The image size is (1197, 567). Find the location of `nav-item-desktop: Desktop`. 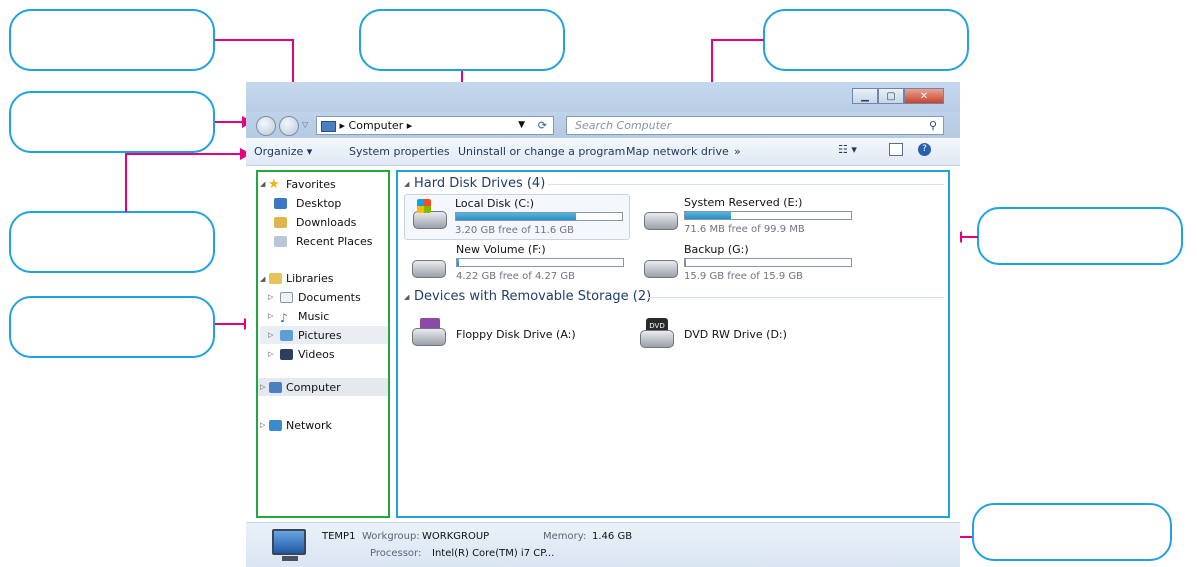

nav-item-desktop: Desktop is located at coordinates (318, 203).